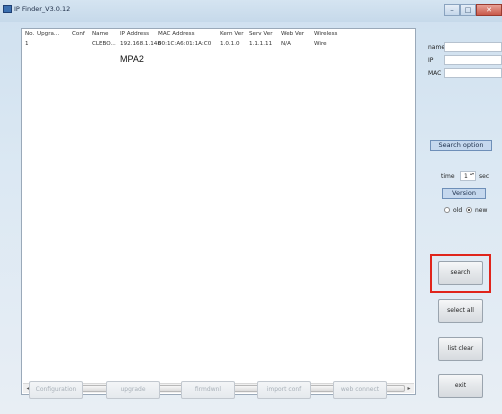 This screenshot has width=502, height=414. Describe the element at coordinates (232, 34) in the screenshot. I see `column-header-kern-ver: Kern Ver` at that location.